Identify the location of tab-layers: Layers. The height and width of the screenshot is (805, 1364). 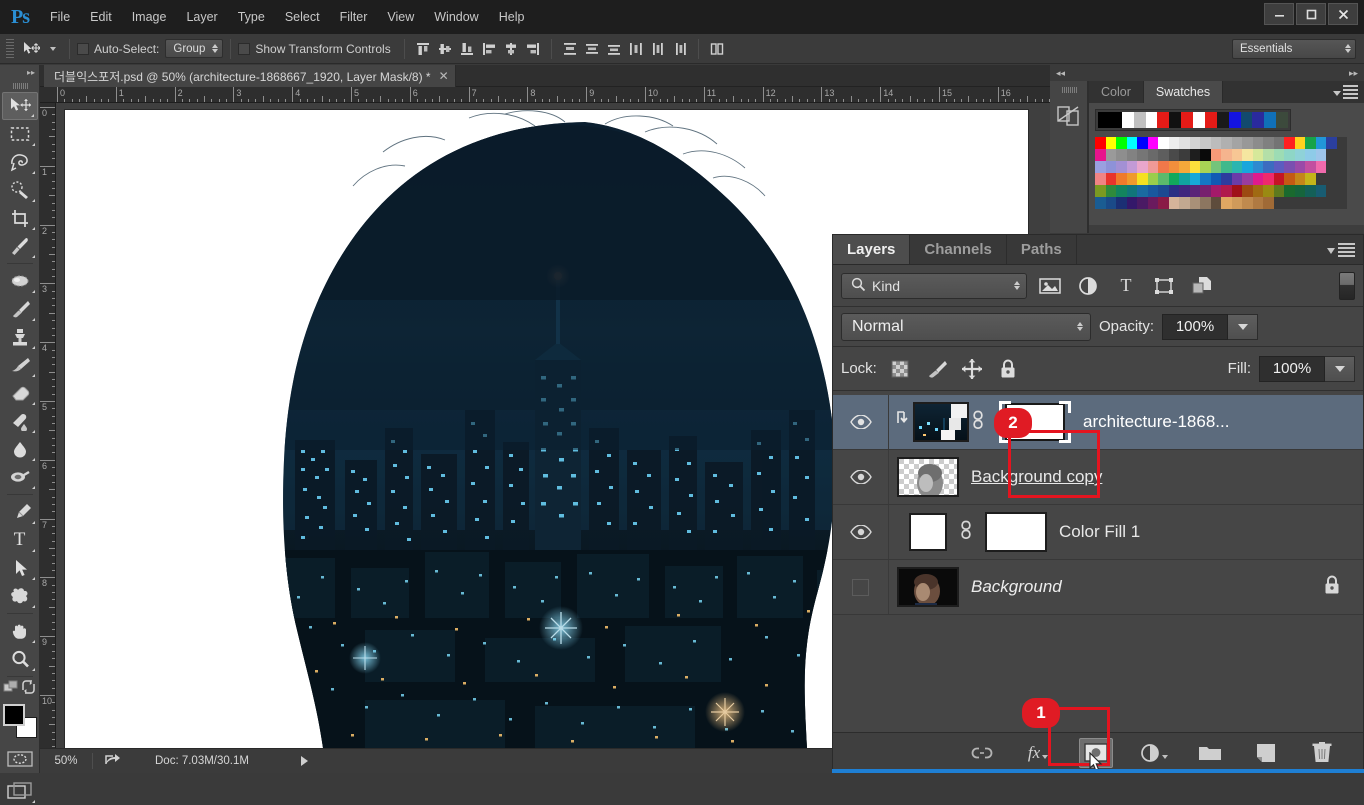
(872, 249).